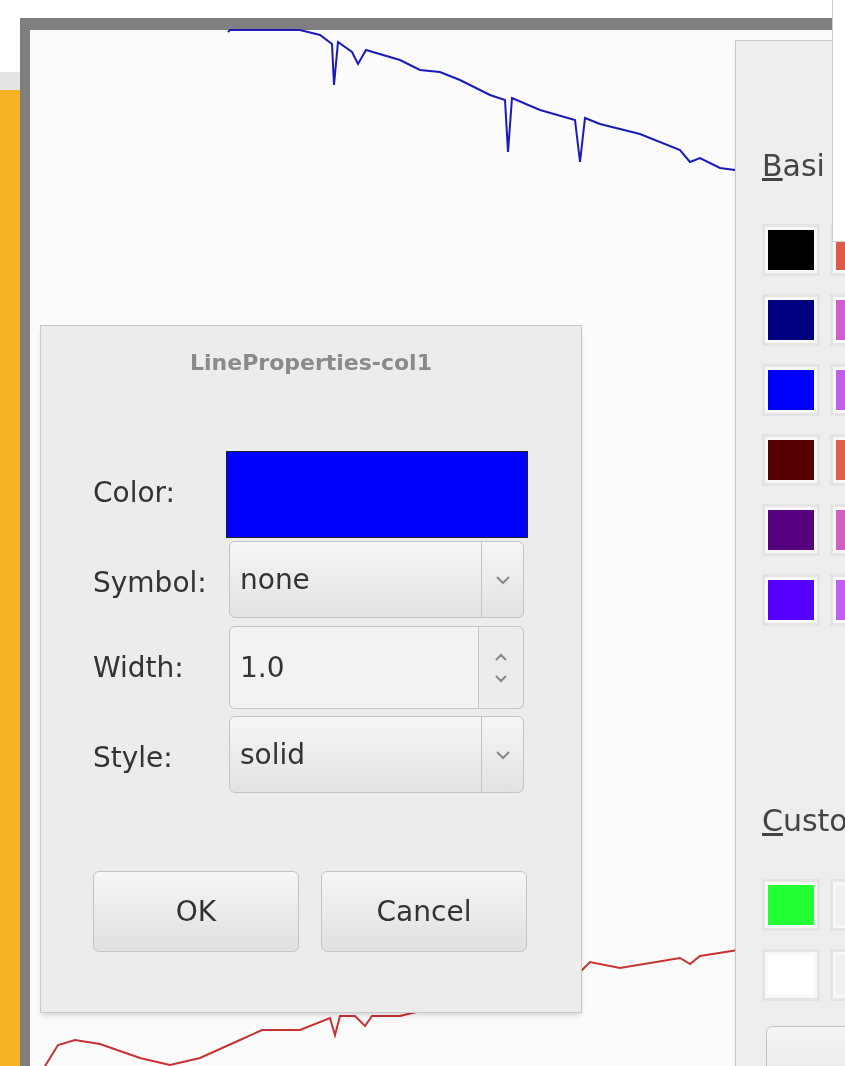 This screenshot has width=845, height=1066. Describe the element at coordinates (377, 494) in the screenshot. I see `color-swatch-button` at that location.